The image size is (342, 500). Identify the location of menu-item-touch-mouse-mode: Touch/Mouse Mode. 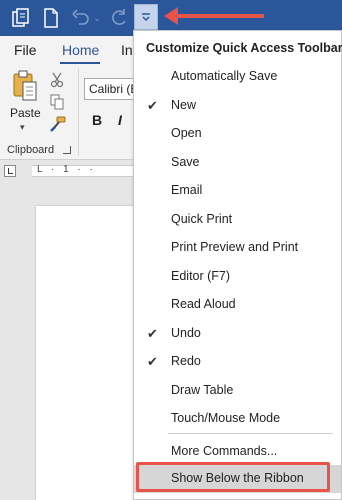
(237, 419).